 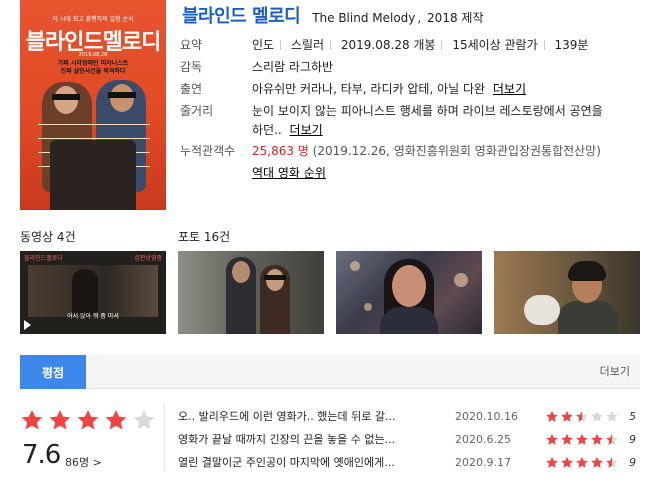 I want to click on play-icon, so click(x=27, y=325).